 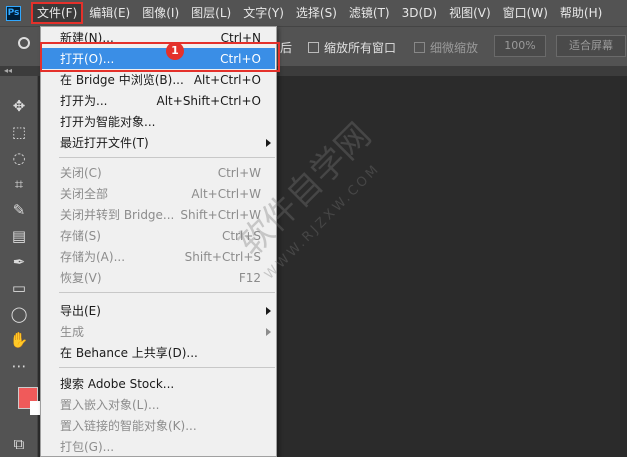 I want to click on menu-item-shortcut: Shift+Ctrl+S, so click(x=222, y=256).